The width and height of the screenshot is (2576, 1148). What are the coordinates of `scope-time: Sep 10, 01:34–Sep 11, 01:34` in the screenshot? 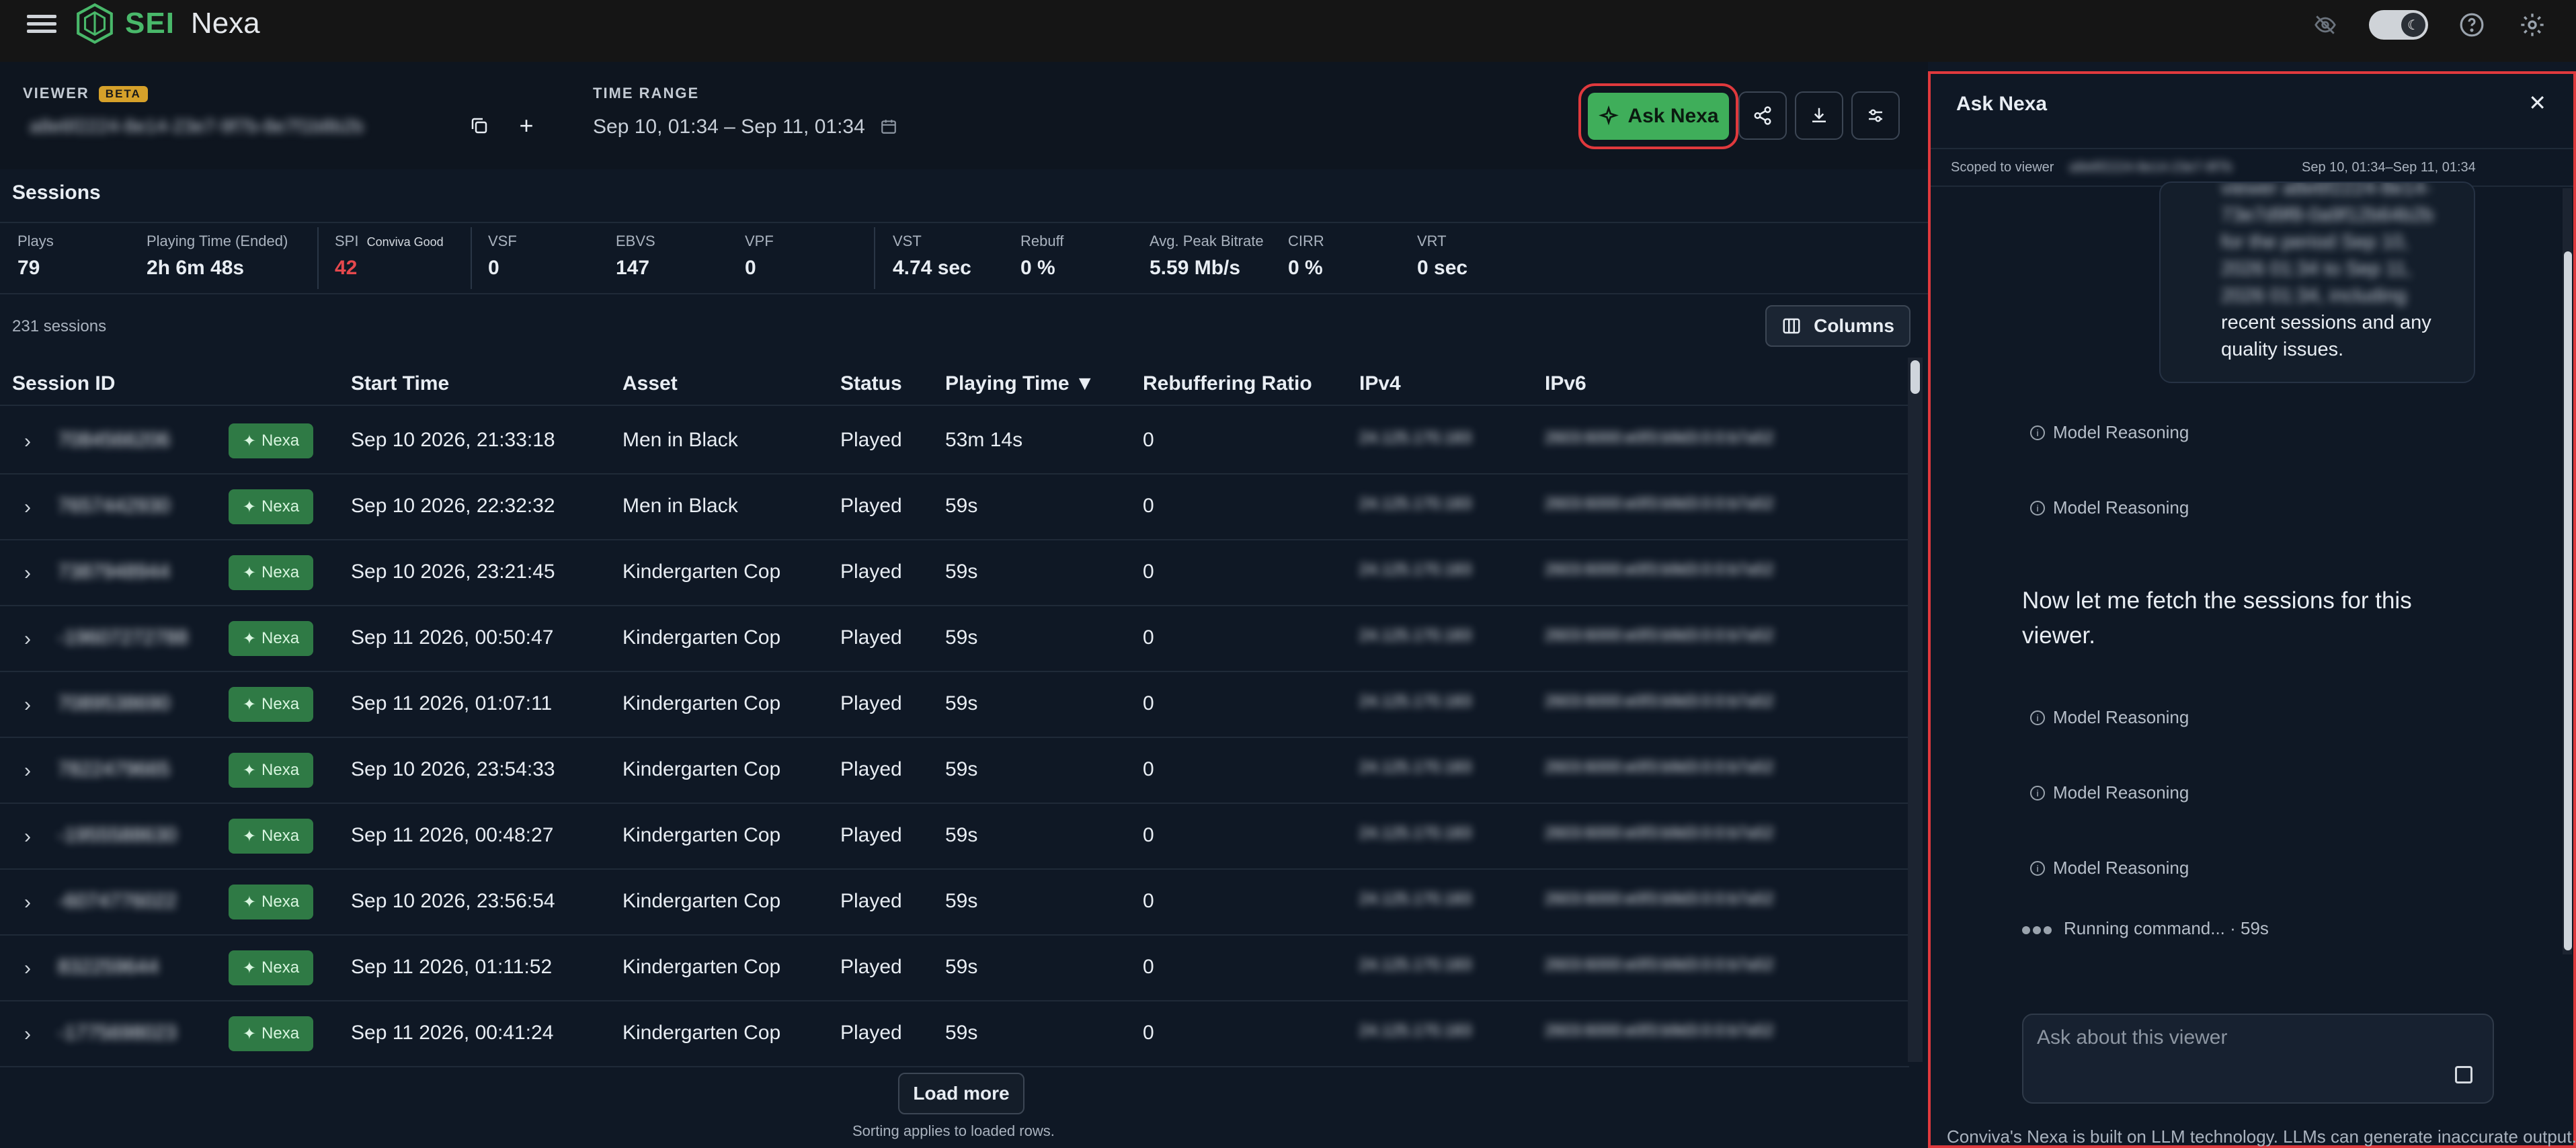 It's located at (2389, 167).